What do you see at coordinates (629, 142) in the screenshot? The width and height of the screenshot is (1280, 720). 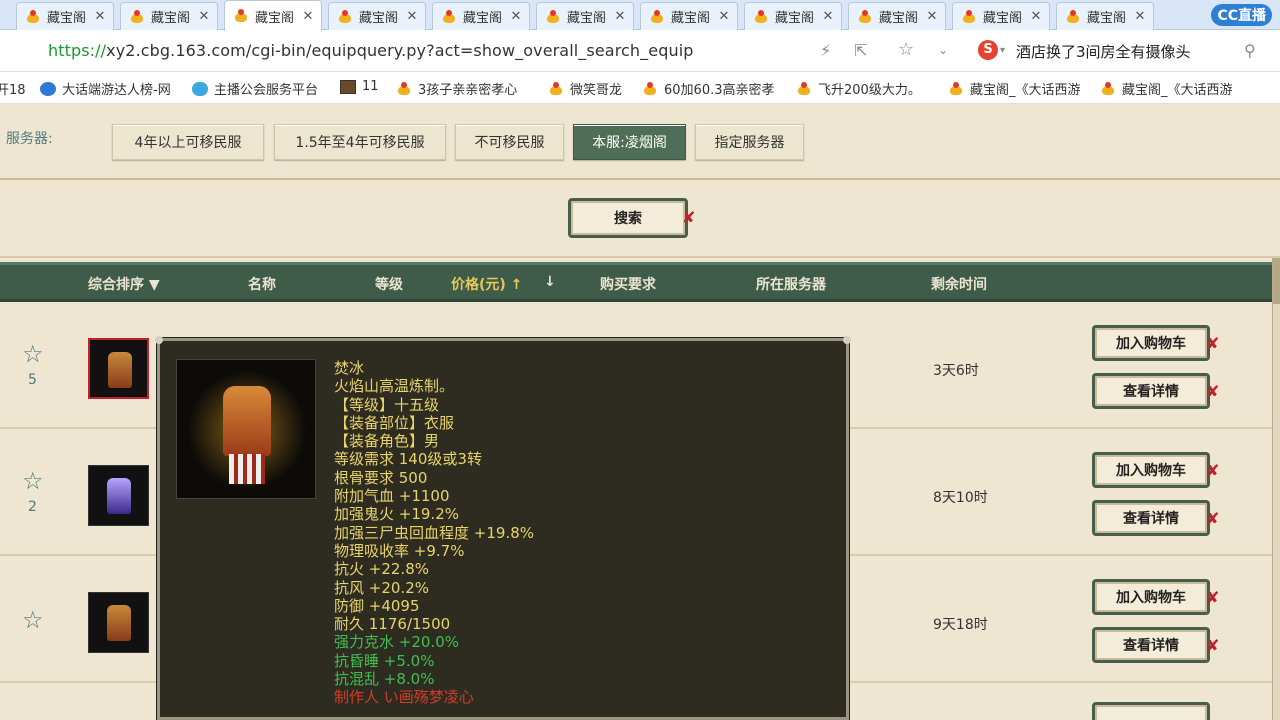 I see `server-button-current: 本服:凌烟阁` at bounding box center [629, 142].